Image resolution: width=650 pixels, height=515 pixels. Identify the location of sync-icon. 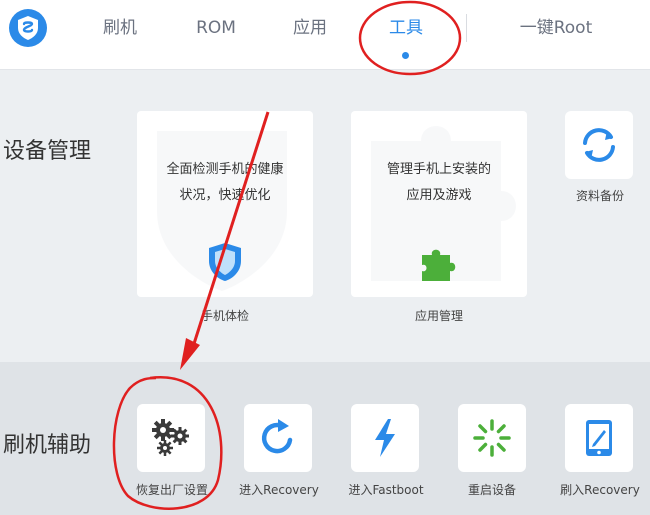
(599, 145).